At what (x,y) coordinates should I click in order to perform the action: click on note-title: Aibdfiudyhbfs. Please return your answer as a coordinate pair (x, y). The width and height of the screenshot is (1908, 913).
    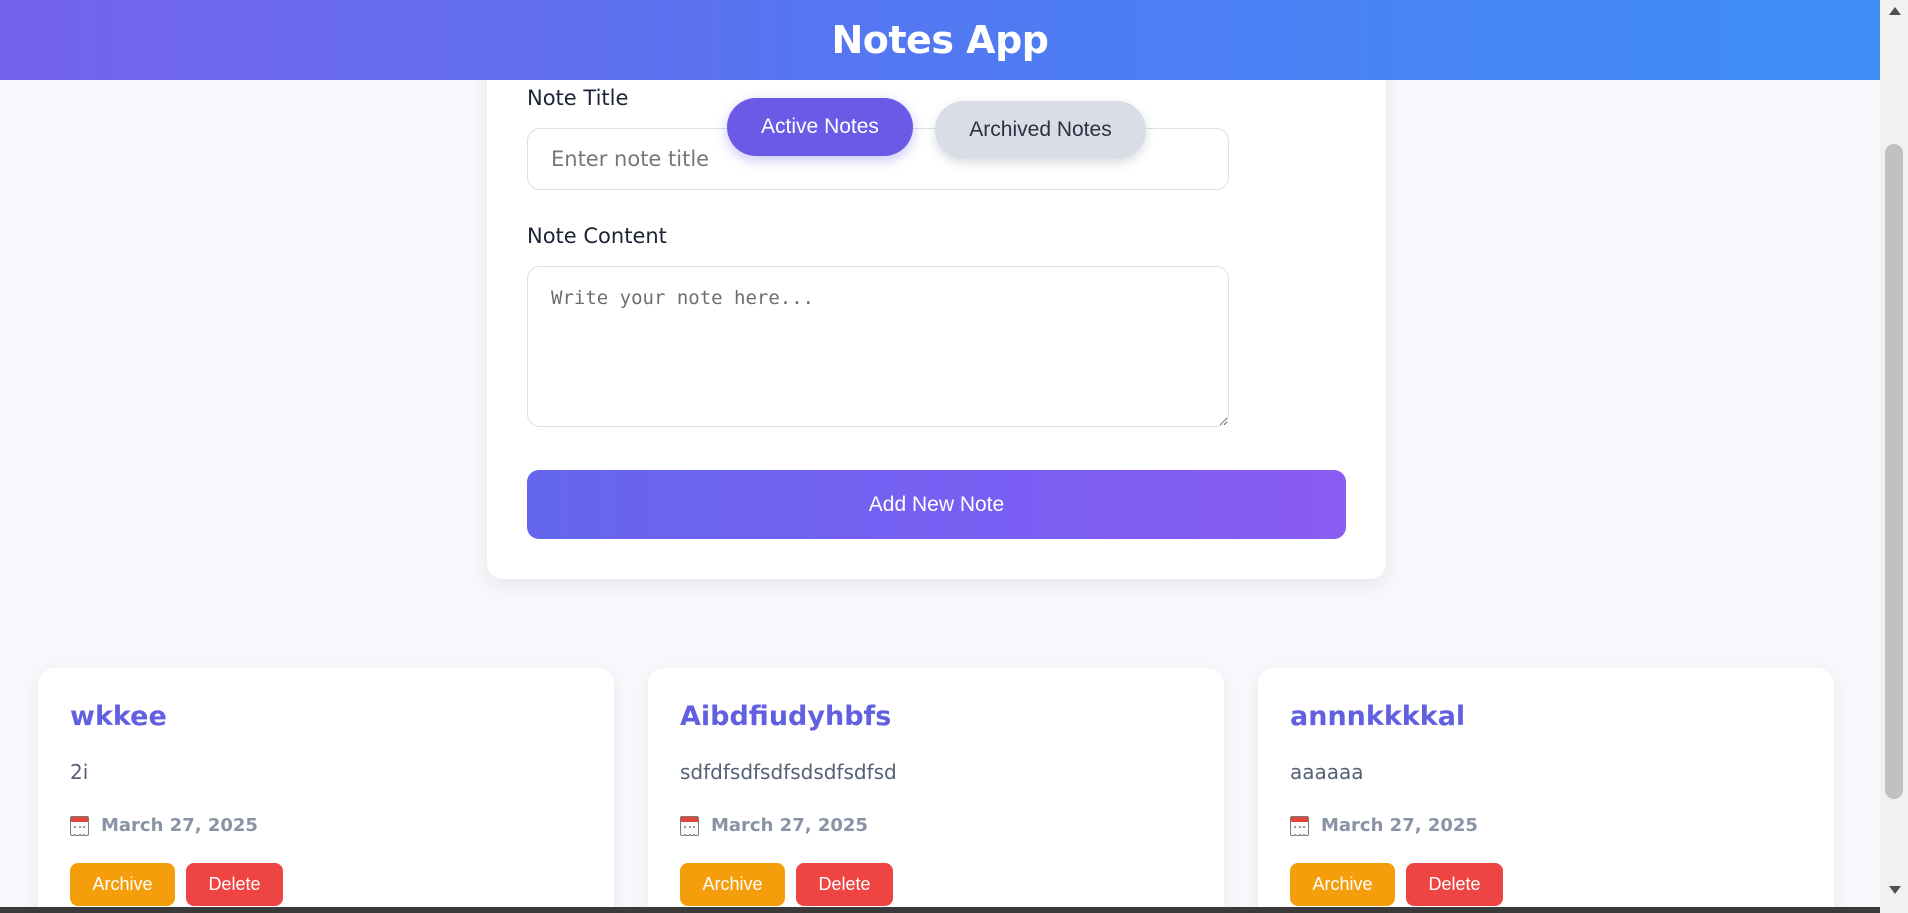
    Looking at the image, I should click on (786, 716).